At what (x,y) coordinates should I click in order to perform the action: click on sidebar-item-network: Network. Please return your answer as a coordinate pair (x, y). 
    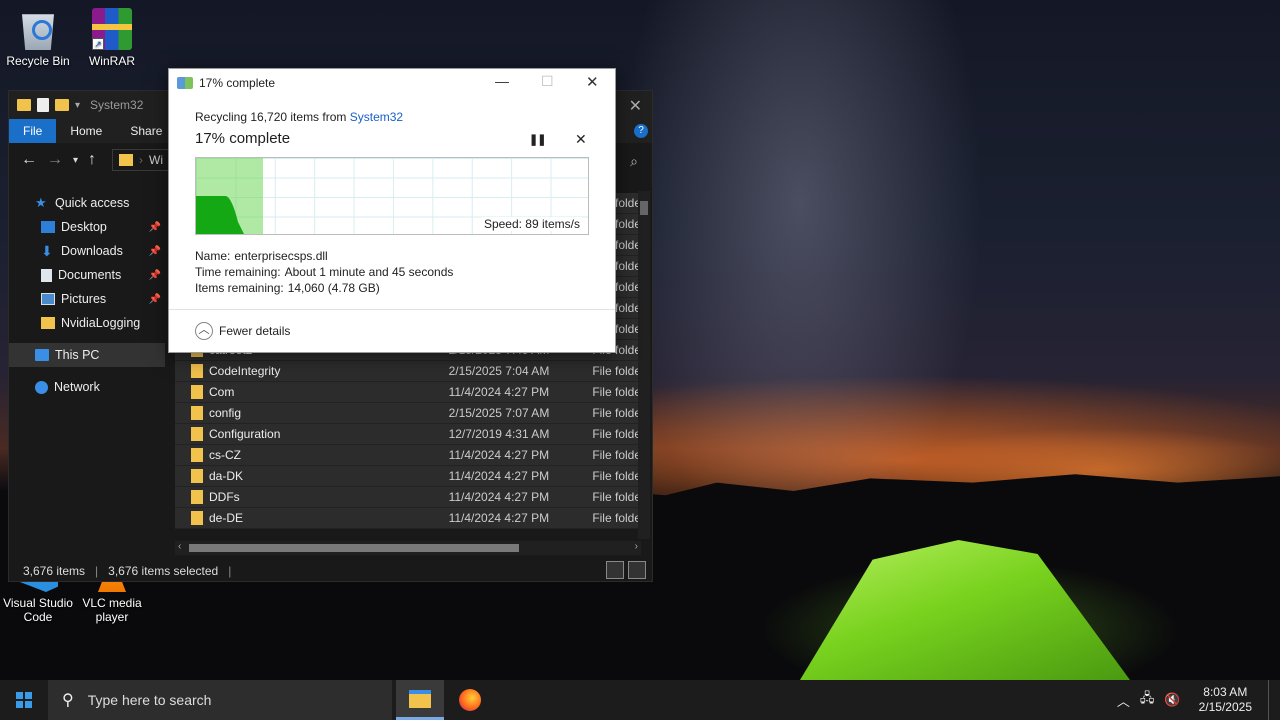
    Looking at the image, I should click on (87, 387).